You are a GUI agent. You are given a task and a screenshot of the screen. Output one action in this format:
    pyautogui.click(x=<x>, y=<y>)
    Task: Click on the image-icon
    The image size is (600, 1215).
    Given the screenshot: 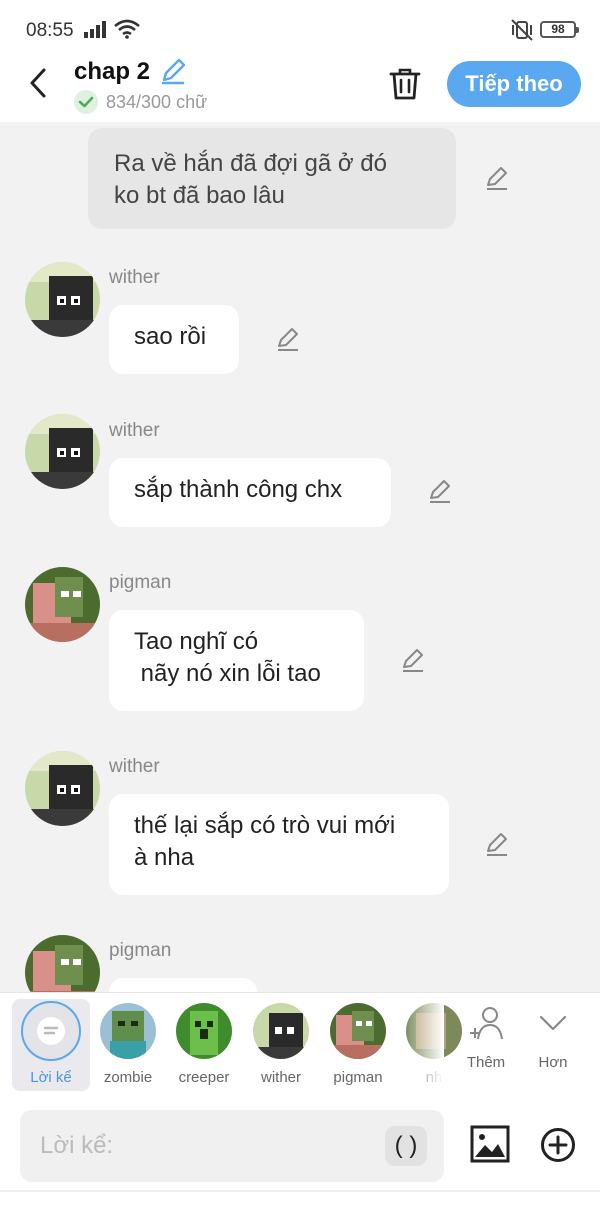 What is the action you would take?
    pyautogui.click(x=490, y=1144)
    